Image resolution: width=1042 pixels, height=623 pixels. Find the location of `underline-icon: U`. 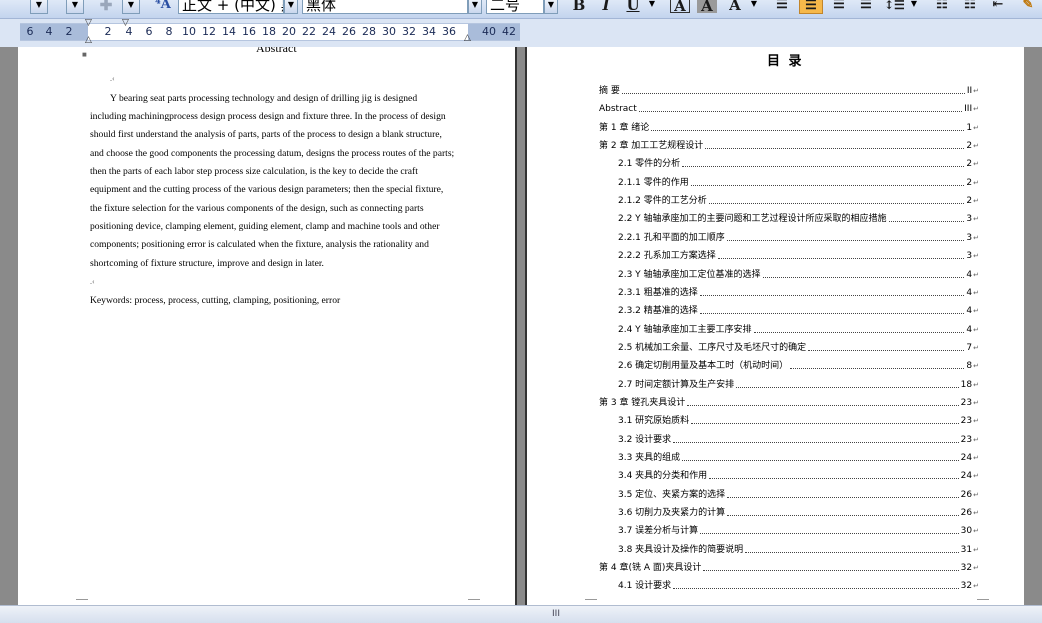

underline-icon: U is located at coordinates (633, 7).